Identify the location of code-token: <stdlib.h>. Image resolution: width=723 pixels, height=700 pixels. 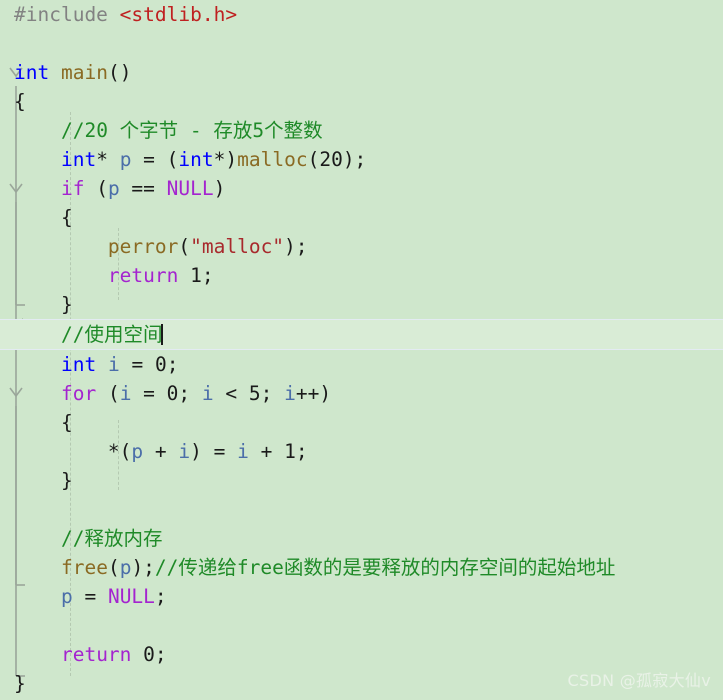
(178, 14).